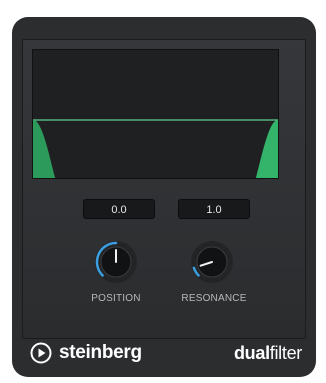 This screenshot has height=383, width=326. I want to click on position-knob, so click(116, 262).